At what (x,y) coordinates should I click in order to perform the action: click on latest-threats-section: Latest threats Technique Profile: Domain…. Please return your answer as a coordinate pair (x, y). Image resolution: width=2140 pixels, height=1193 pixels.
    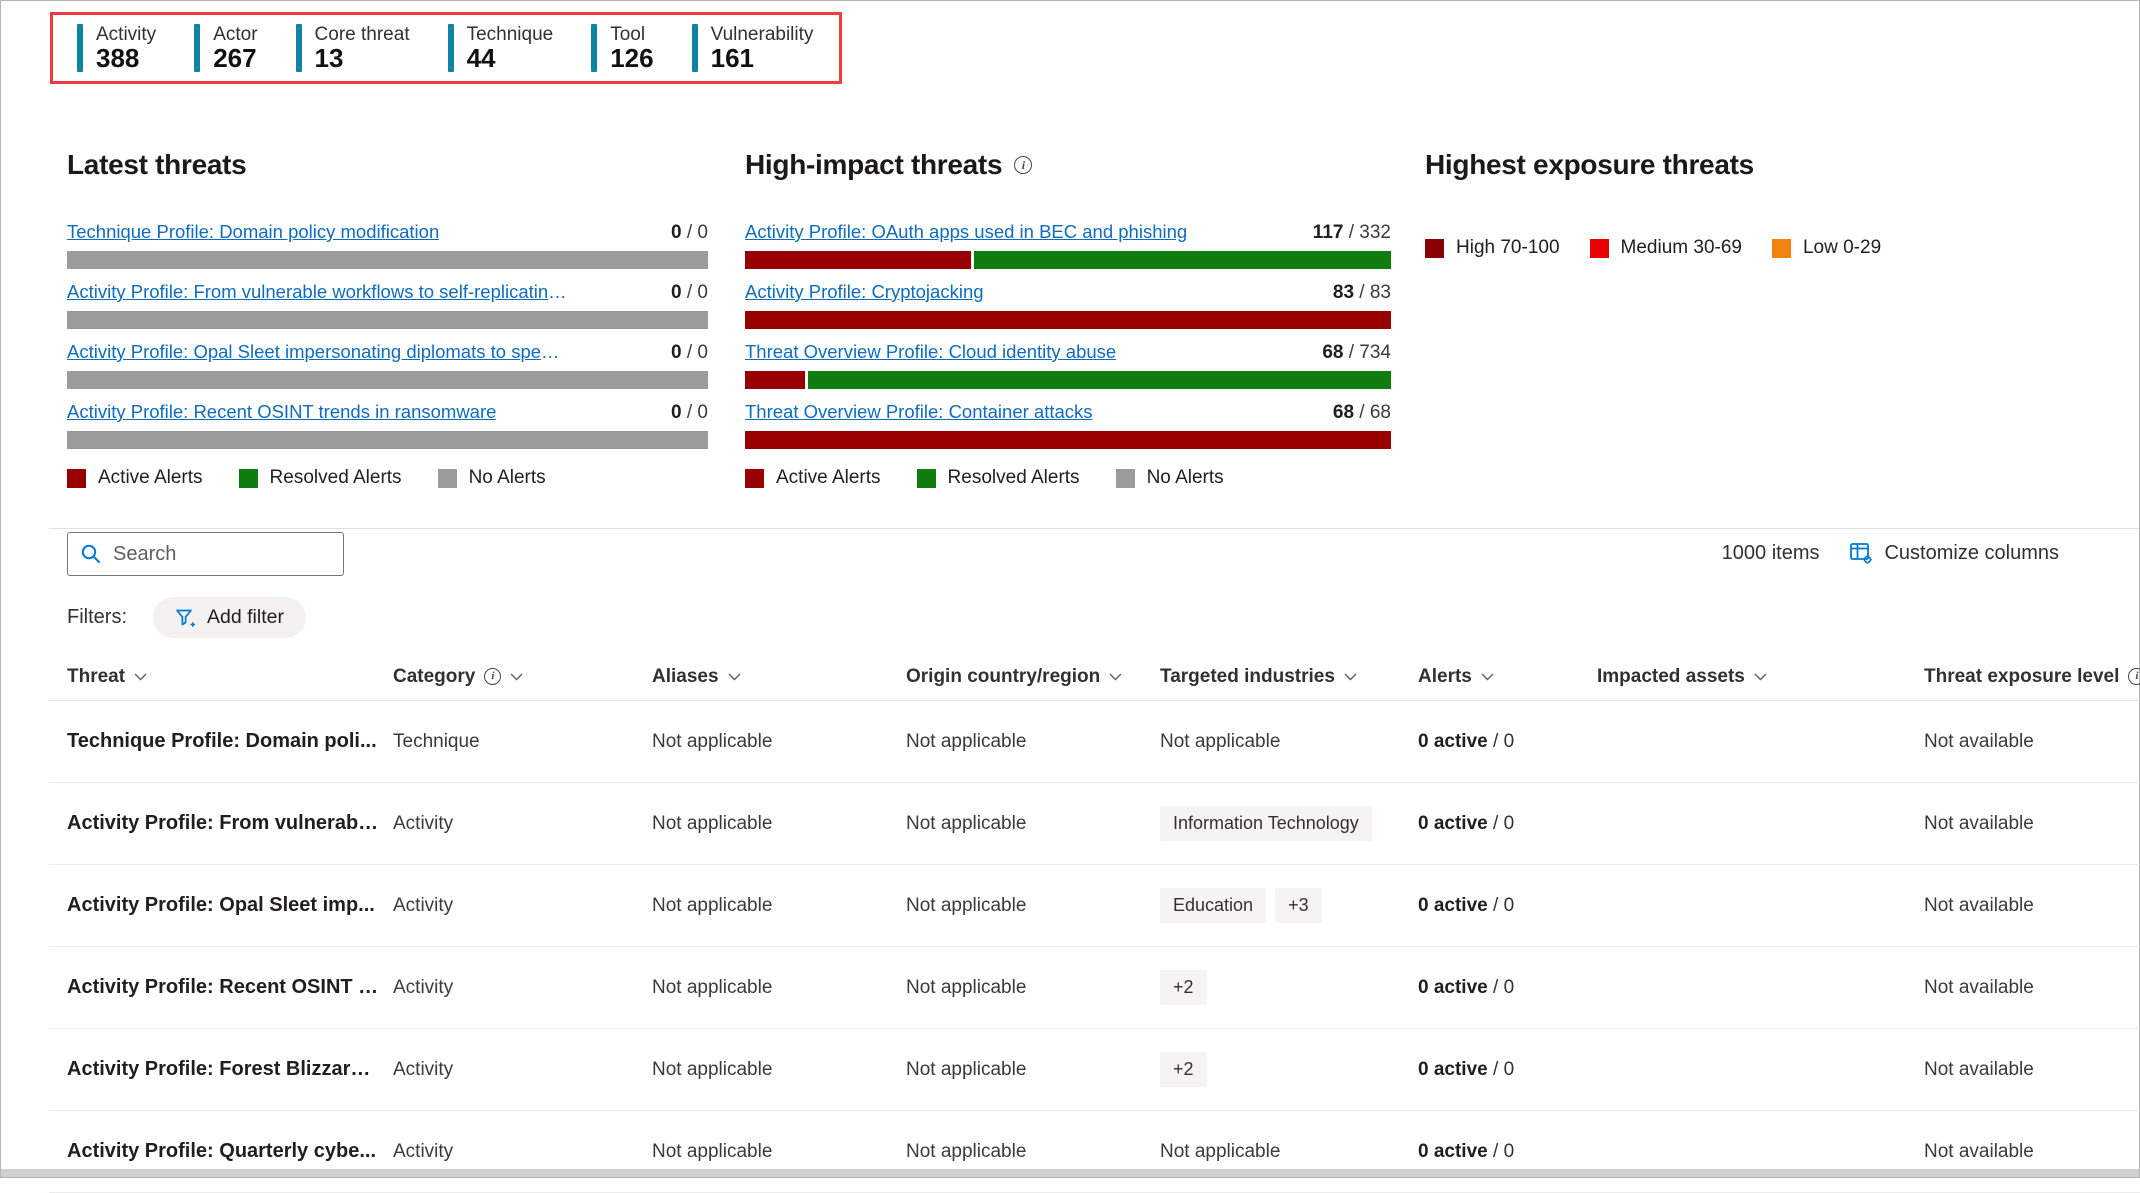
    Looking at the image, I should click on (387, 319).